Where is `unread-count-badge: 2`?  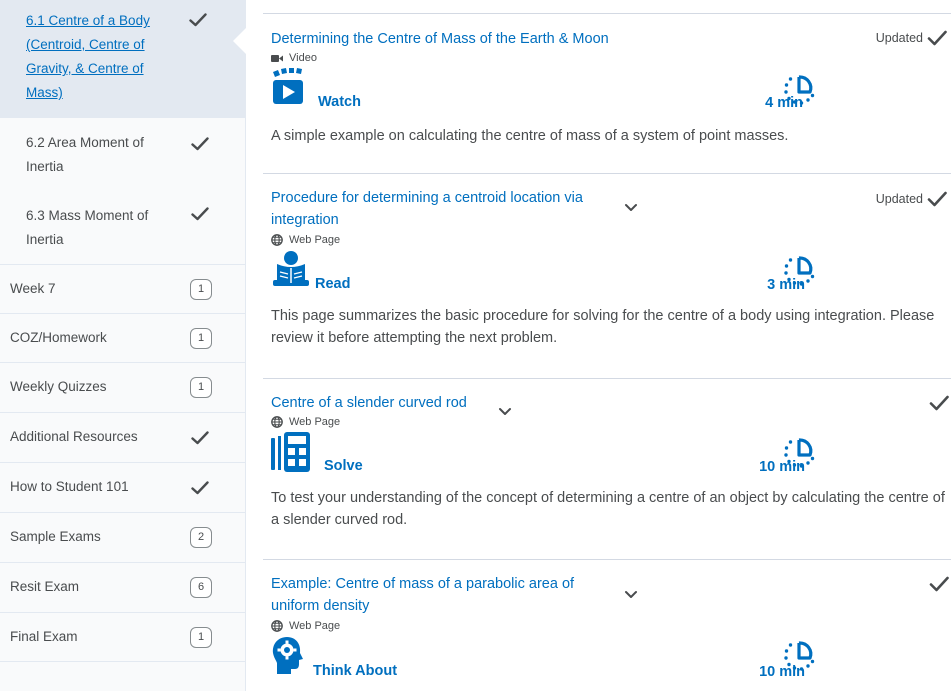
unread-count-badge: 2 is located at coordinates (201, 537).